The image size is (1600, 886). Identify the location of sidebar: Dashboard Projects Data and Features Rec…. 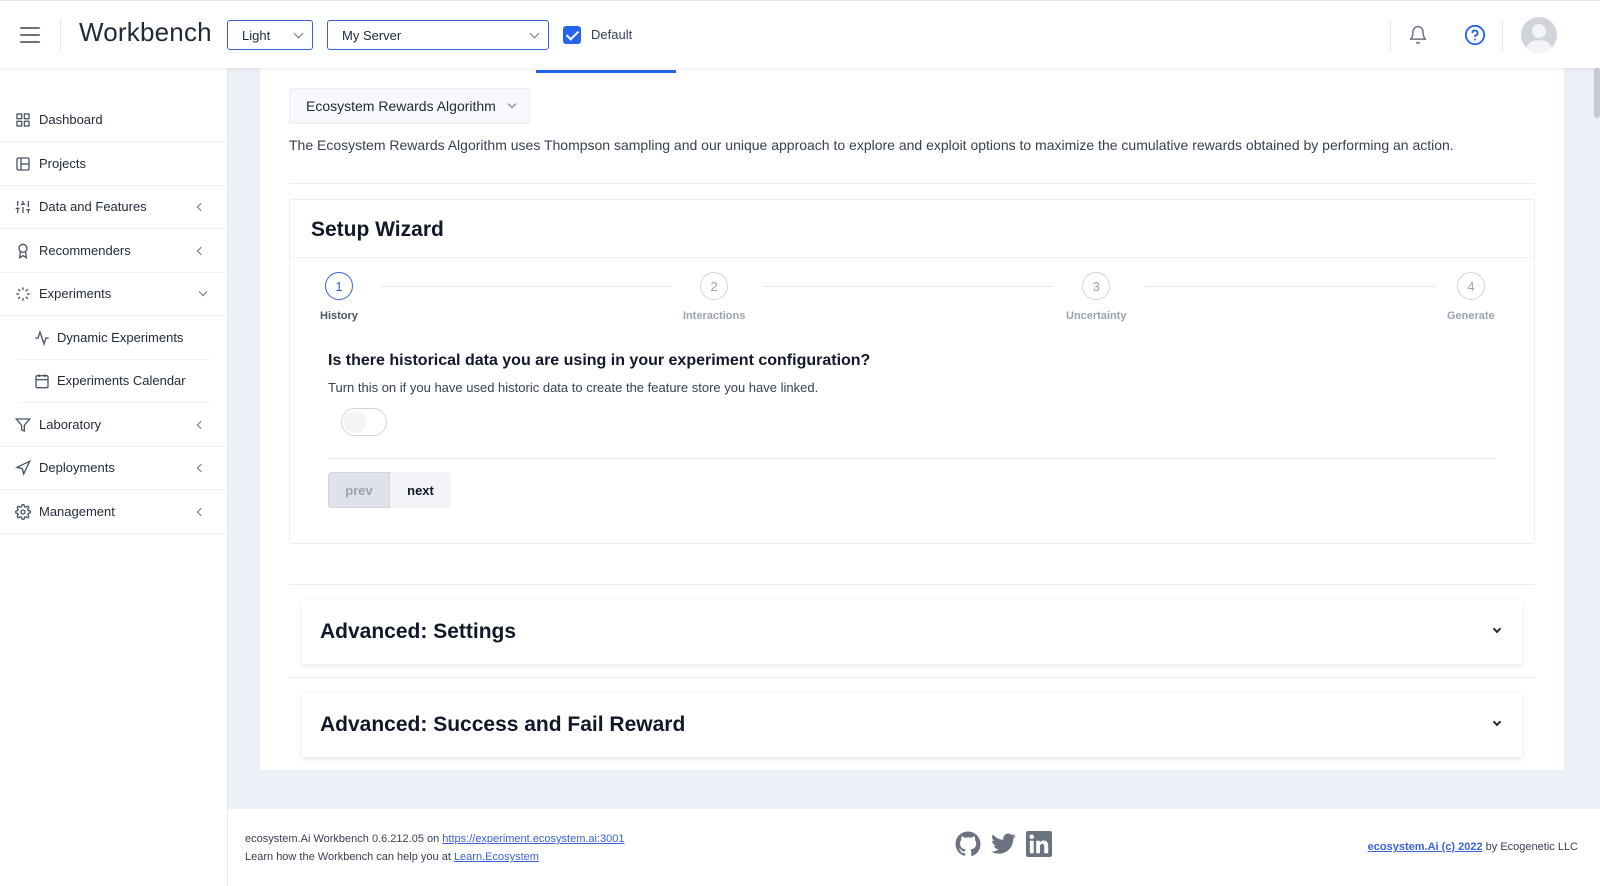
(114, 477).